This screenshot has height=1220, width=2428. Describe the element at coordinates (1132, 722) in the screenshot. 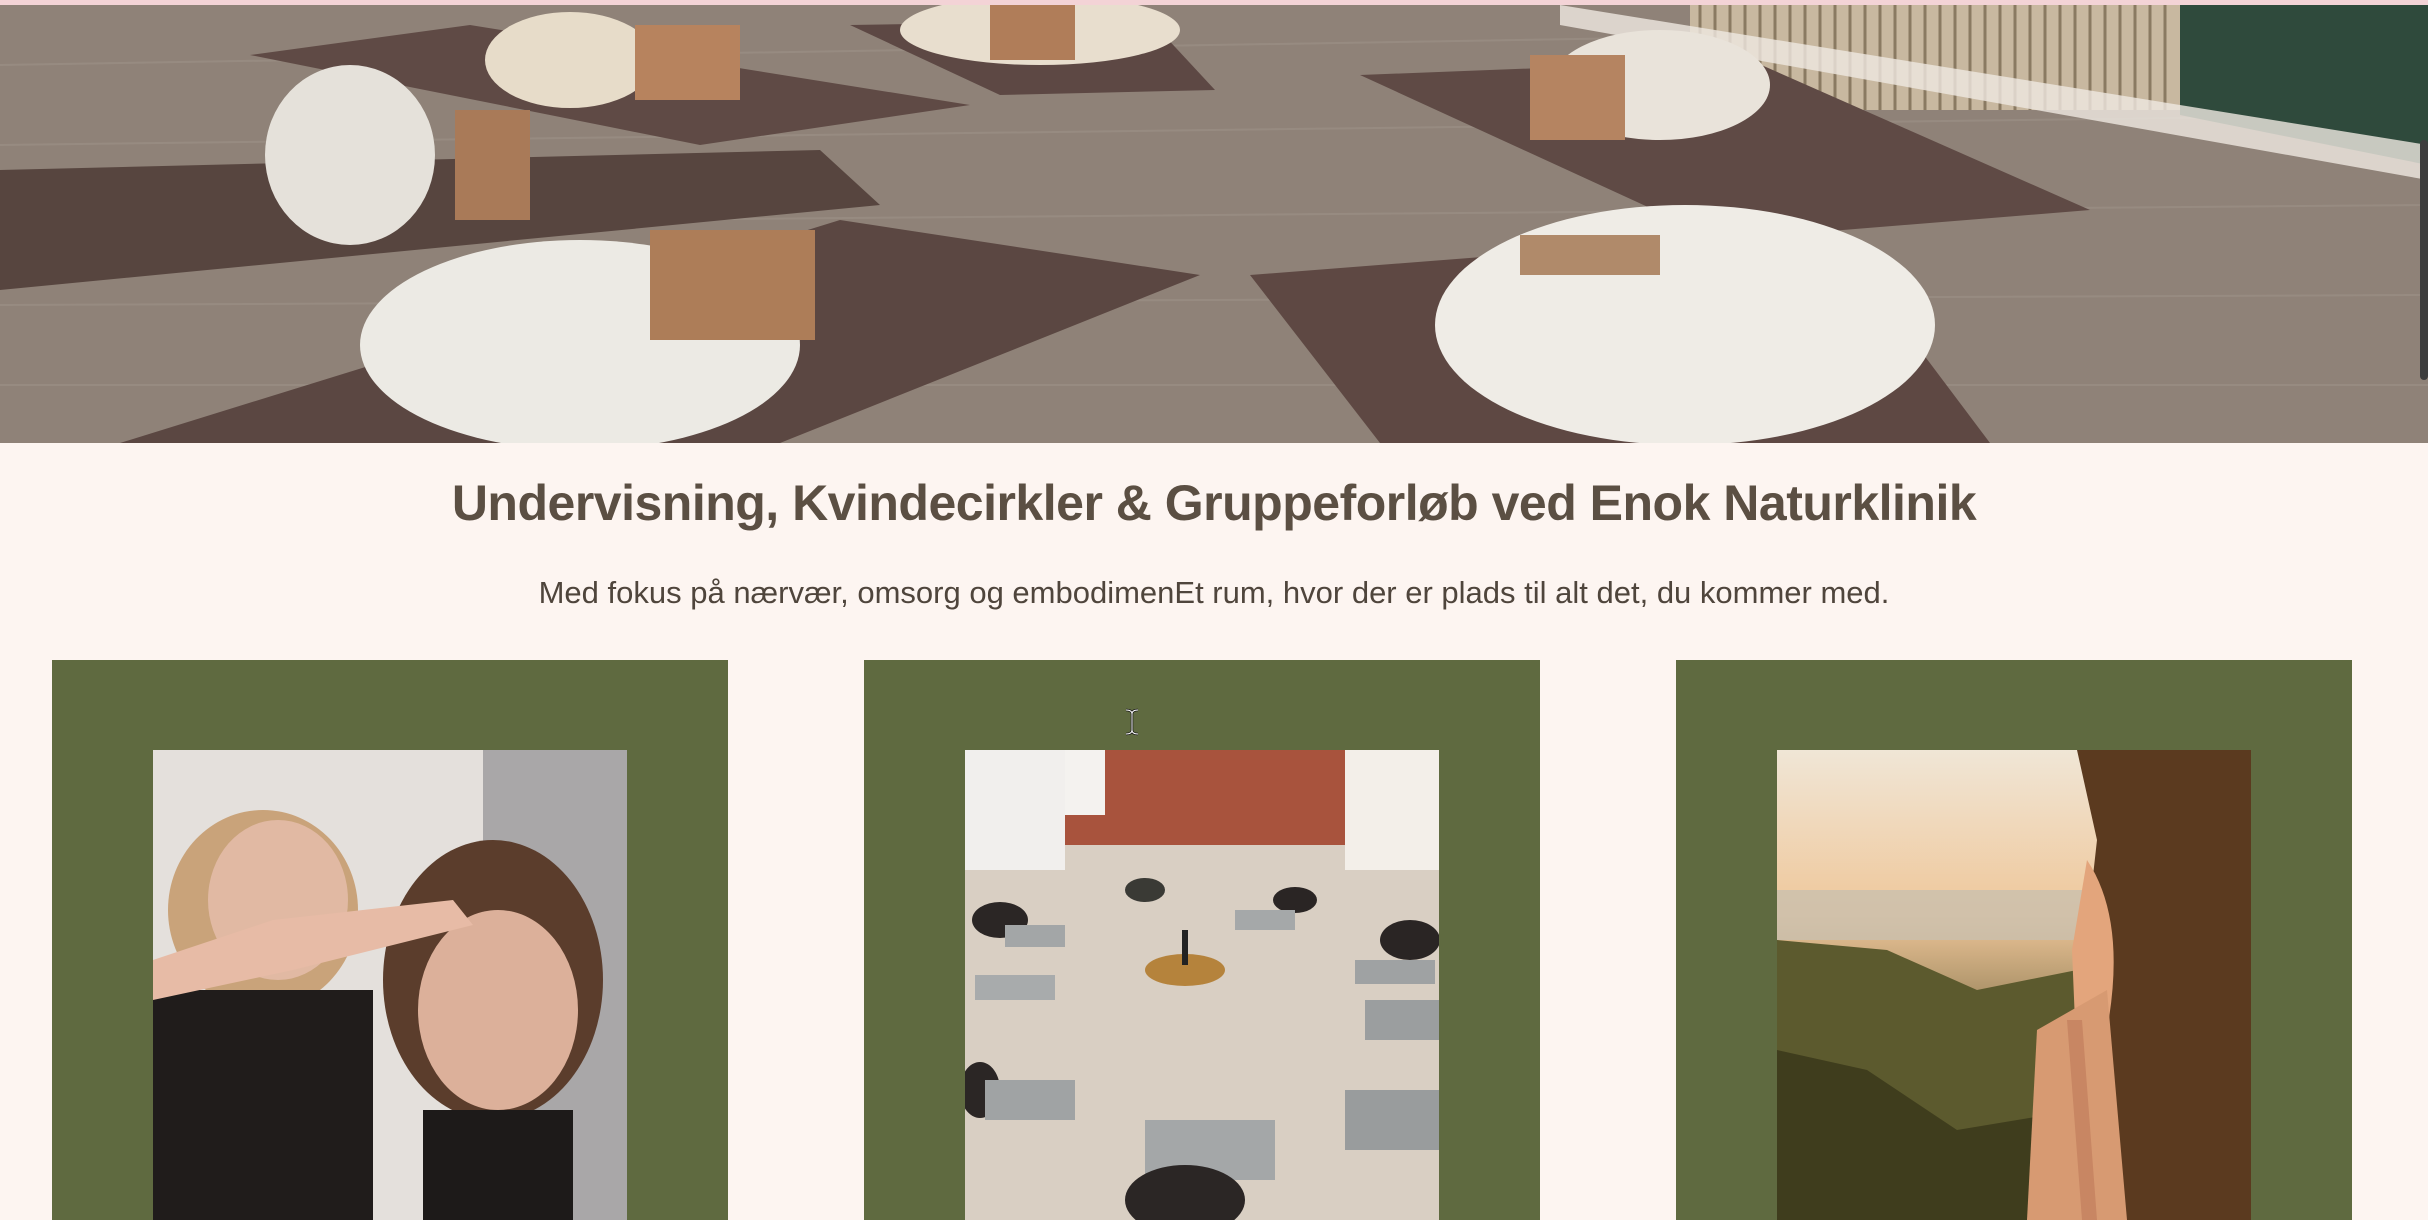

I see `text-cursor-icon` at that location.